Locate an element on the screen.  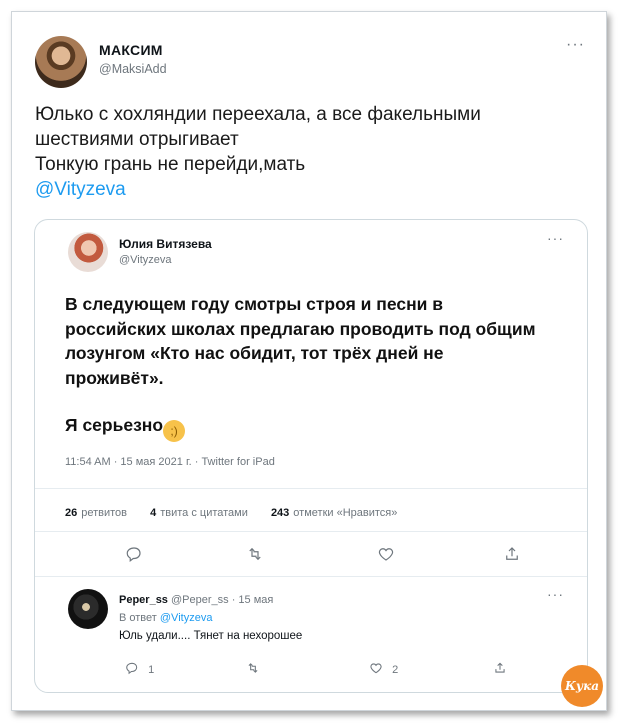
quote-more-options-icon: ··· is located at coordinates (555, 238).